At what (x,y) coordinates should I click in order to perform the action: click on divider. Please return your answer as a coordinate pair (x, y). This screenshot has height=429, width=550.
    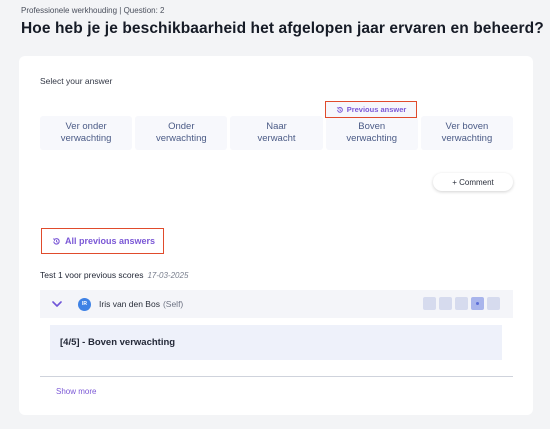
    Looking at the image, I should click on (276, 376).